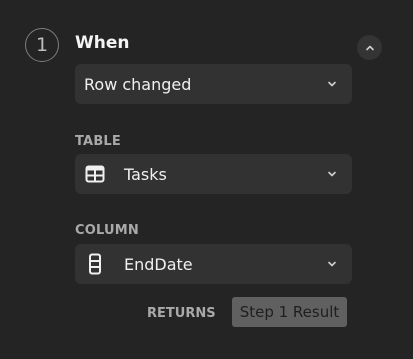 The width and height of the screenshot is (413, 359). Describe the element at coordinates (158, 264) in the screenshot. I see `column-select-value: EndDate` at that location.